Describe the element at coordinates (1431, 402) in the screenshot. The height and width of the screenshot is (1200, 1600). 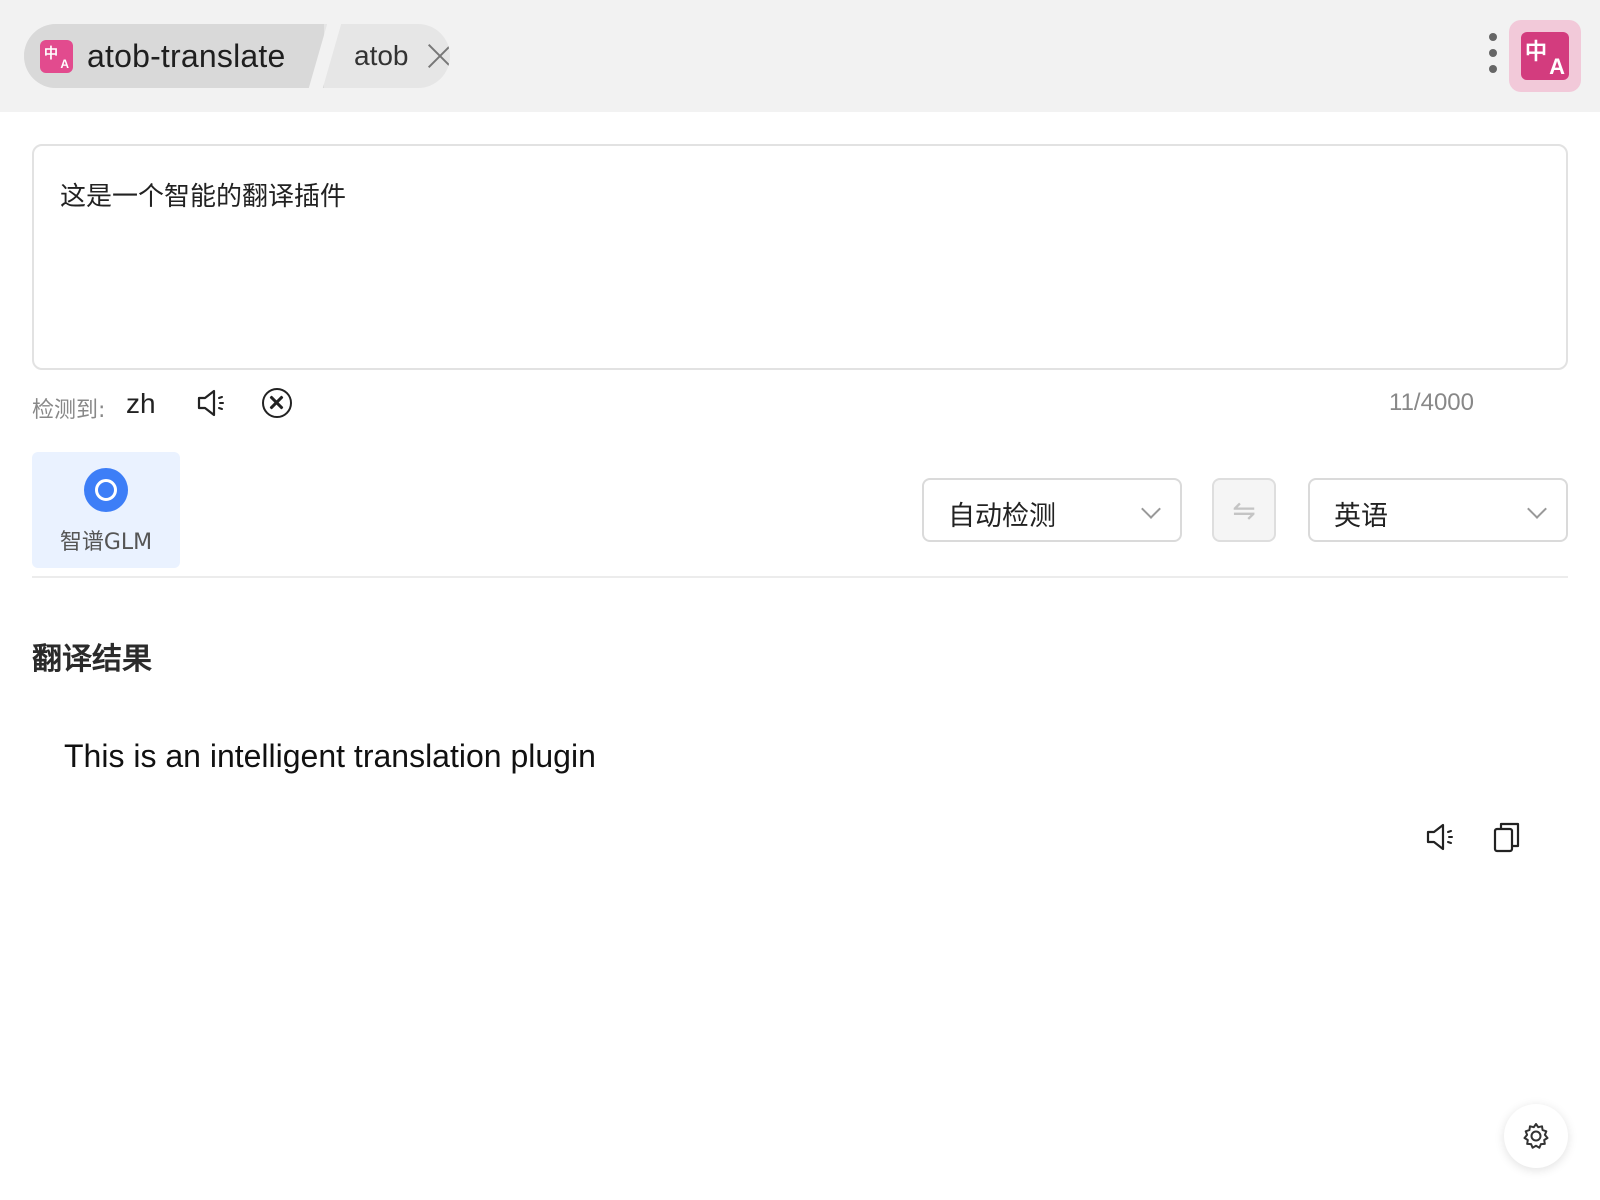
I see `character-counter: 11/4000` at that location.